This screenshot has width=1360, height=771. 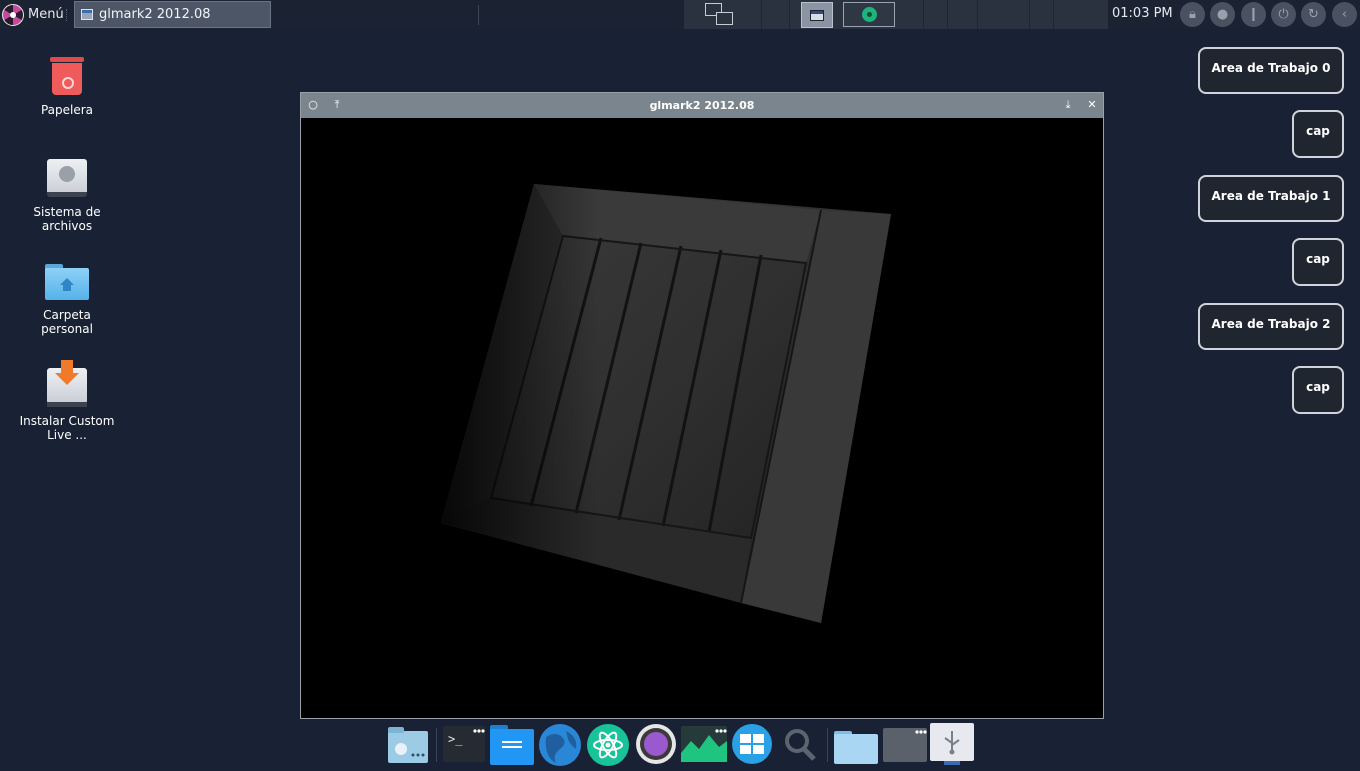 What do you see at coordinates (67, 282) in the screenshot?
I see `home-folder-icon` at bounding box center [67, 282].